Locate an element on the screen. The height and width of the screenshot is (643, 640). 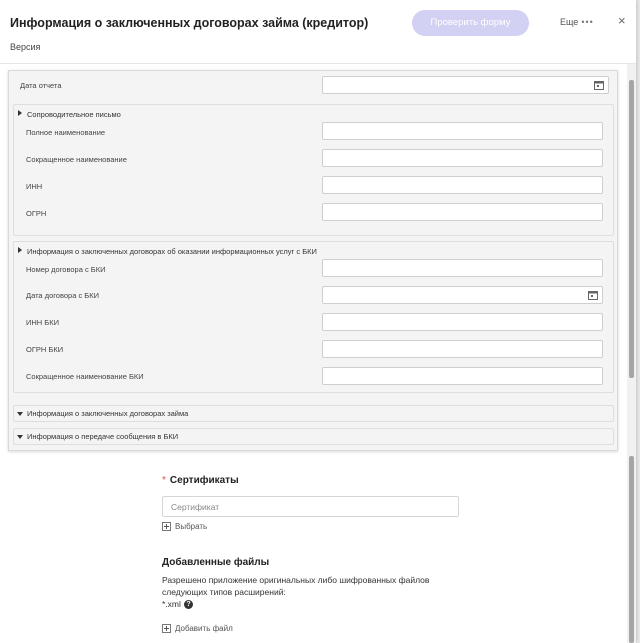
help-icon: ? is located at coordinates (188, 604).